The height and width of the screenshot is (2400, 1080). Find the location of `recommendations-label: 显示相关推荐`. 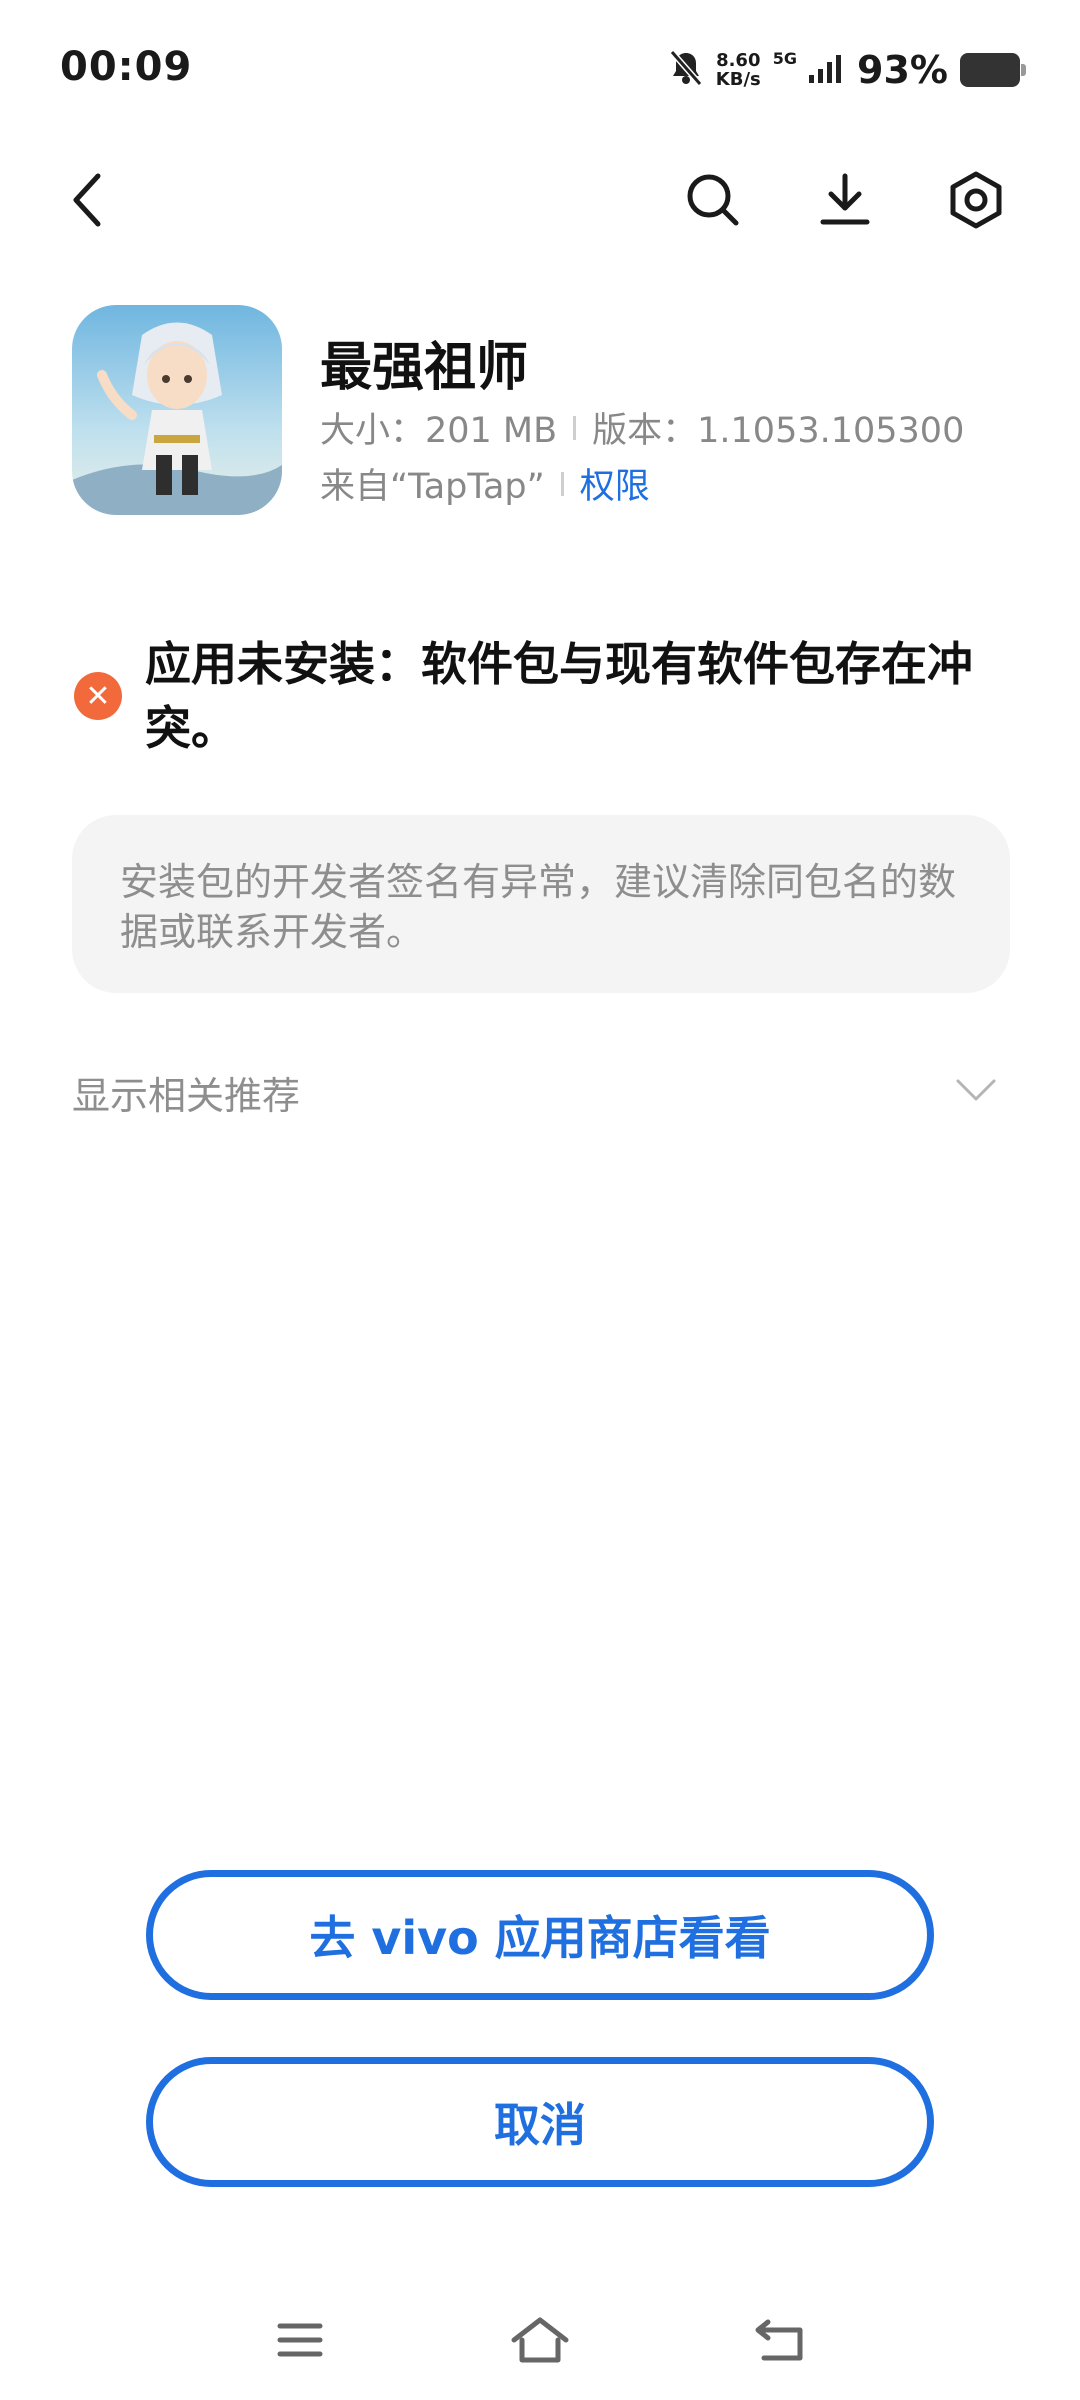

recommendations-label: 显示相关推荐 is located at coordinates (186, 1095).